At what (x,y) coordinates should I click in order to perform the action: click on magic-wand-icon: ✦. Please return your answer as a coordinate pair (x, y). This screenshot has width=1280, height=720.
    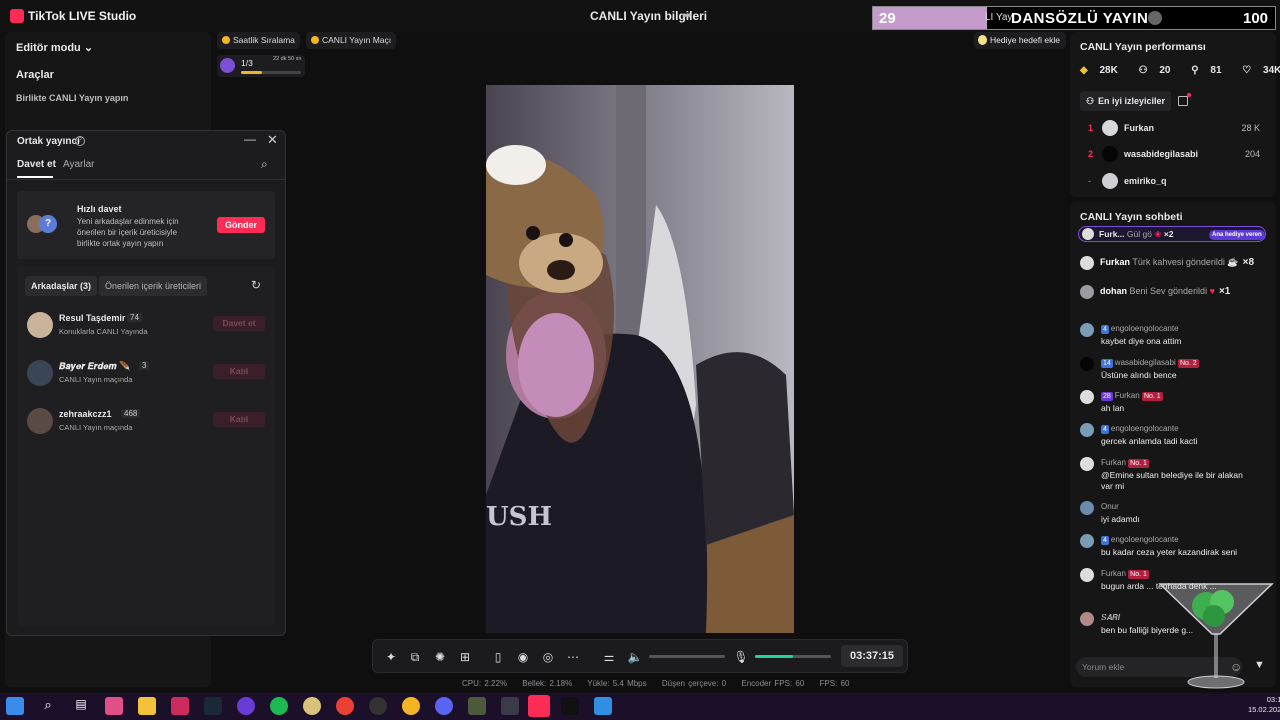
    Looking at the image, I should click on (391, 657).